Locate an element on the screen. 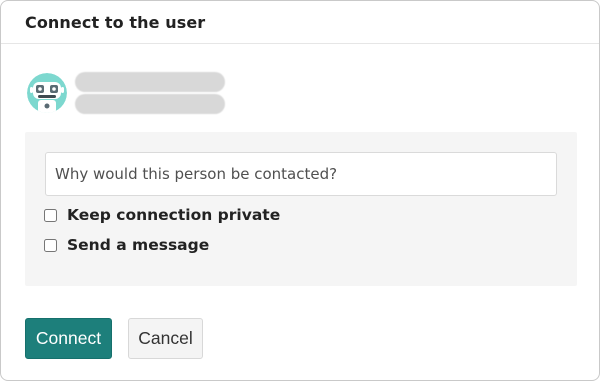  cancel-button: Cancel is located at coordinates (165, 338).